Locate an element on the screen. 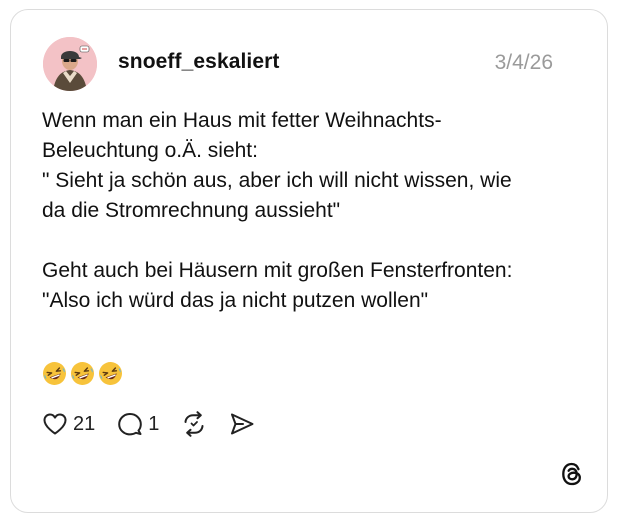  repost-icon is located at coordinates (194, 424).